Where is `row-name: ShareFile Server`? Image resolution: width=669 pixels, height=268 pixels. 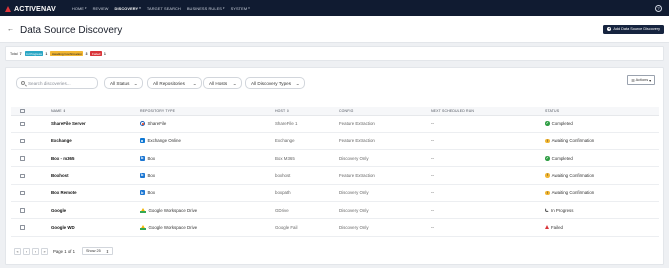 row-name: ShareFile Server is located at coordinates (95, 124).